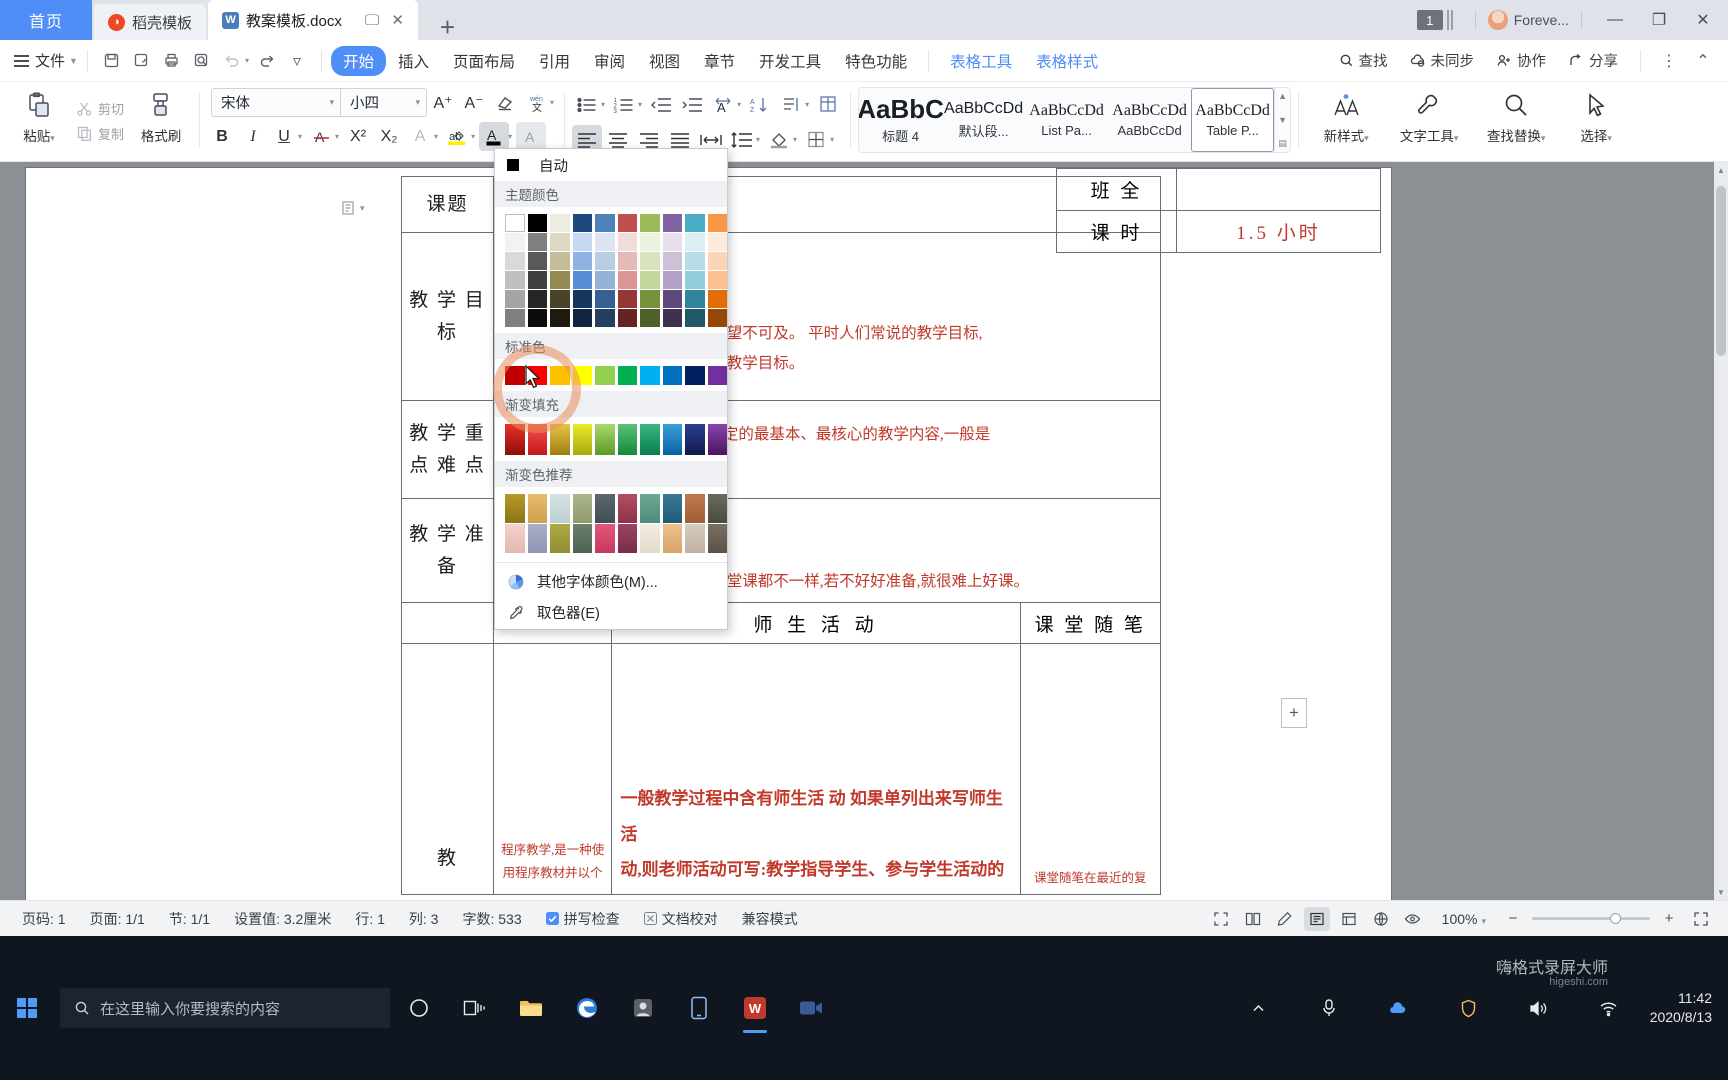 The image size is (1728, 1080). Describe the element at coordinates (611, 523) in the screenshot. I see `recommended-gradients-grid` at that location.